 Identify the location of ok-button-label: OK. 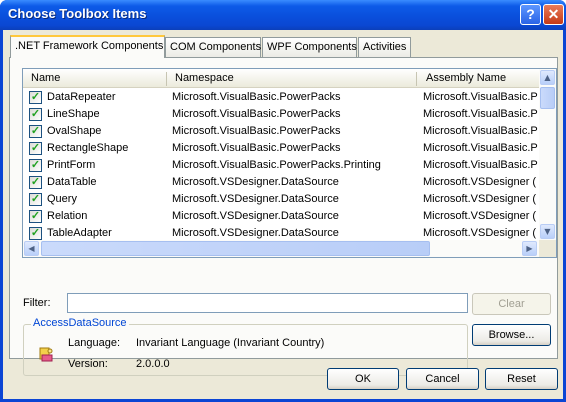
(363, 379).